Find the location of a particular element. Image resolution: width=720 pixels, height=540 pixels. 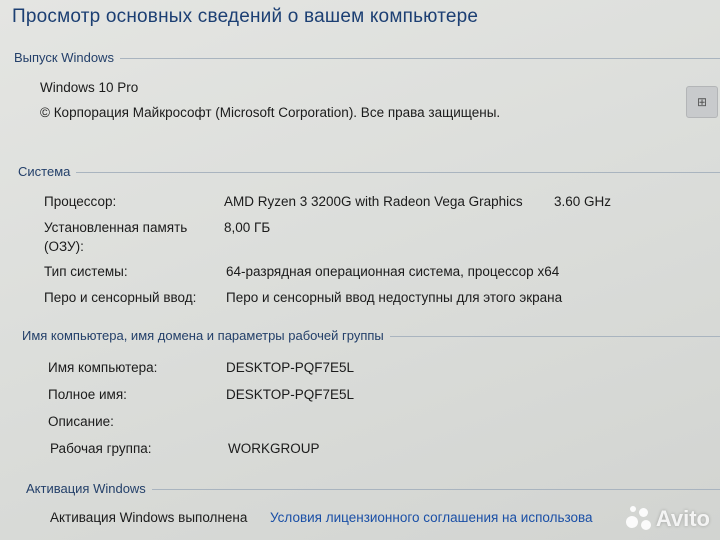

workgroup-value: WORKGROUP is located at coordinates (274, 448).